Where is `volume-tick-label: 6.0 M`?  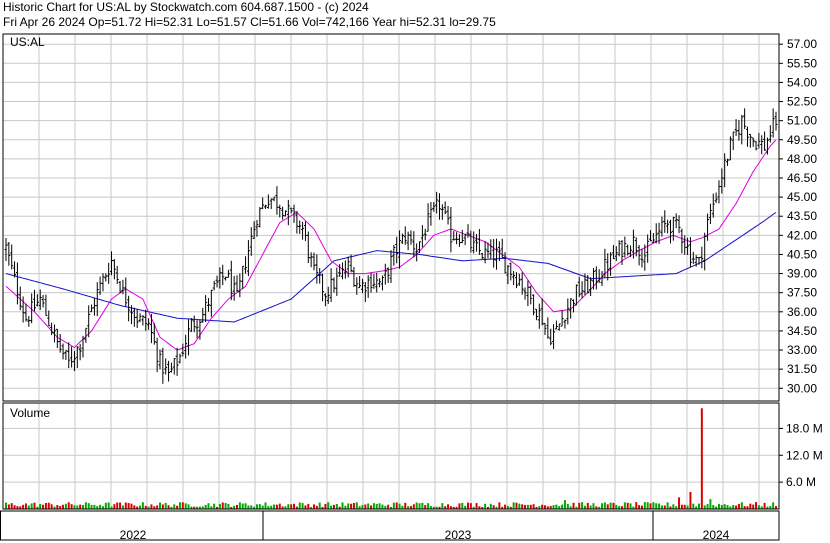 volume-tick-label: 6.0 M is located at coordinates (801, 482).